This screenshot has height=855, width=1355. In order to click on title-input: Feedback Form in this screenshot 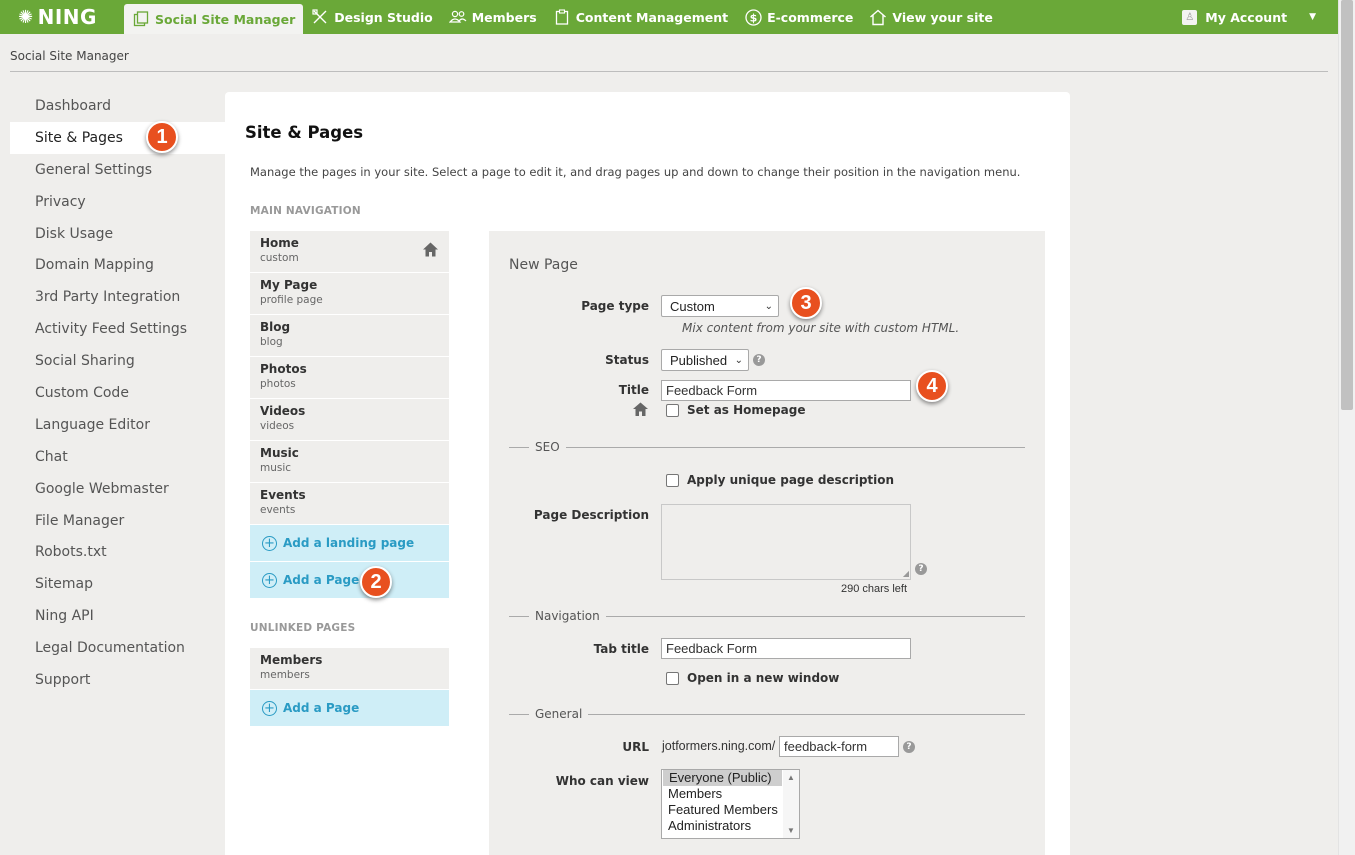, I will do `click(786, 390)`.